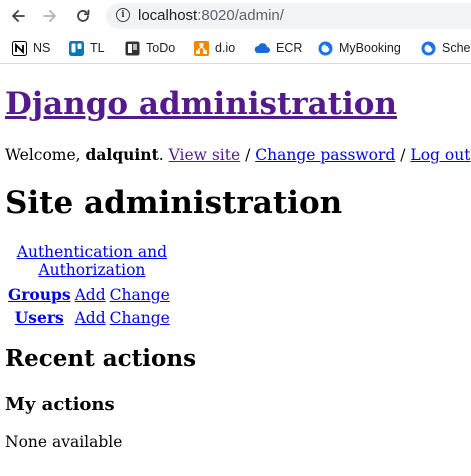 This screenshot has height=476, width=471. Describe the element at coordinates (168, 15) in the screenshot. I see `url-host: localhost` at that location.